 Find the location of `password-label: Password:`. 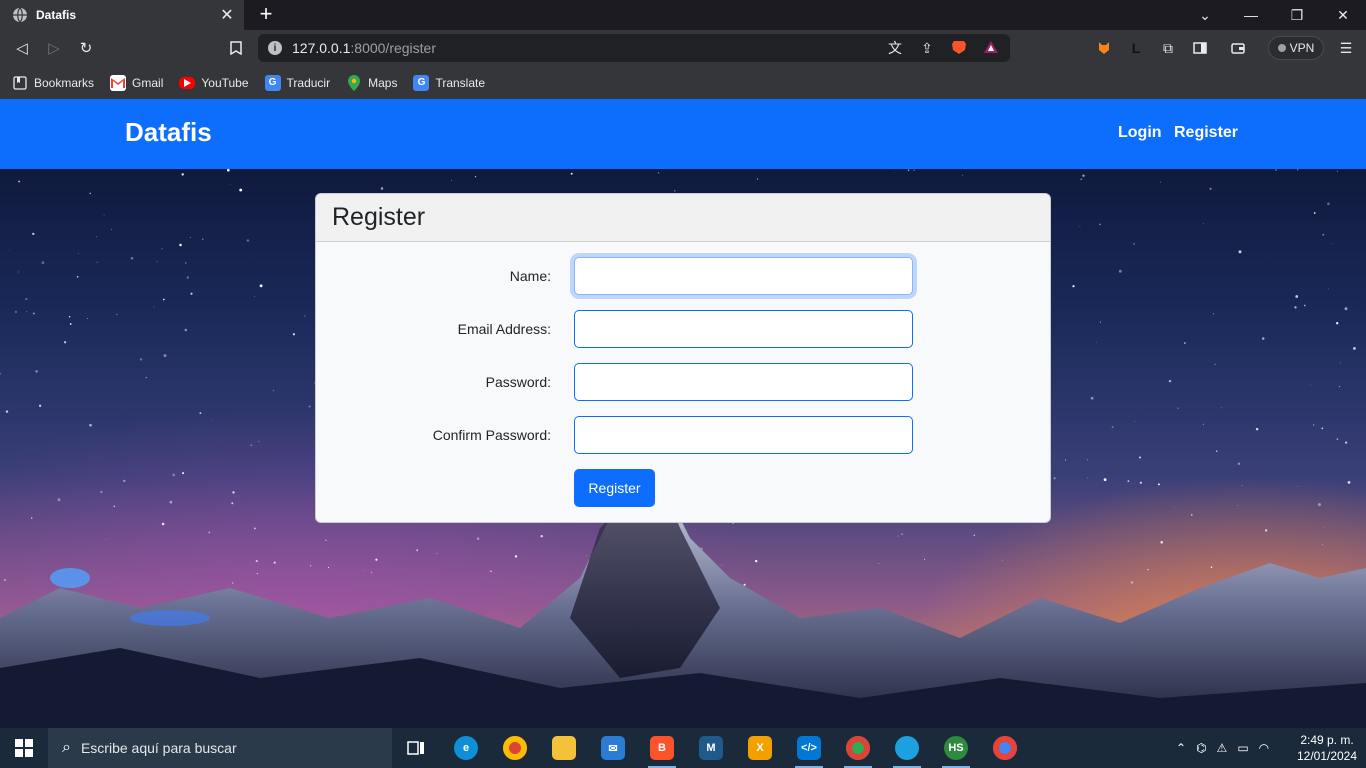

password-label: Password: is located at coordinates (518, 382).